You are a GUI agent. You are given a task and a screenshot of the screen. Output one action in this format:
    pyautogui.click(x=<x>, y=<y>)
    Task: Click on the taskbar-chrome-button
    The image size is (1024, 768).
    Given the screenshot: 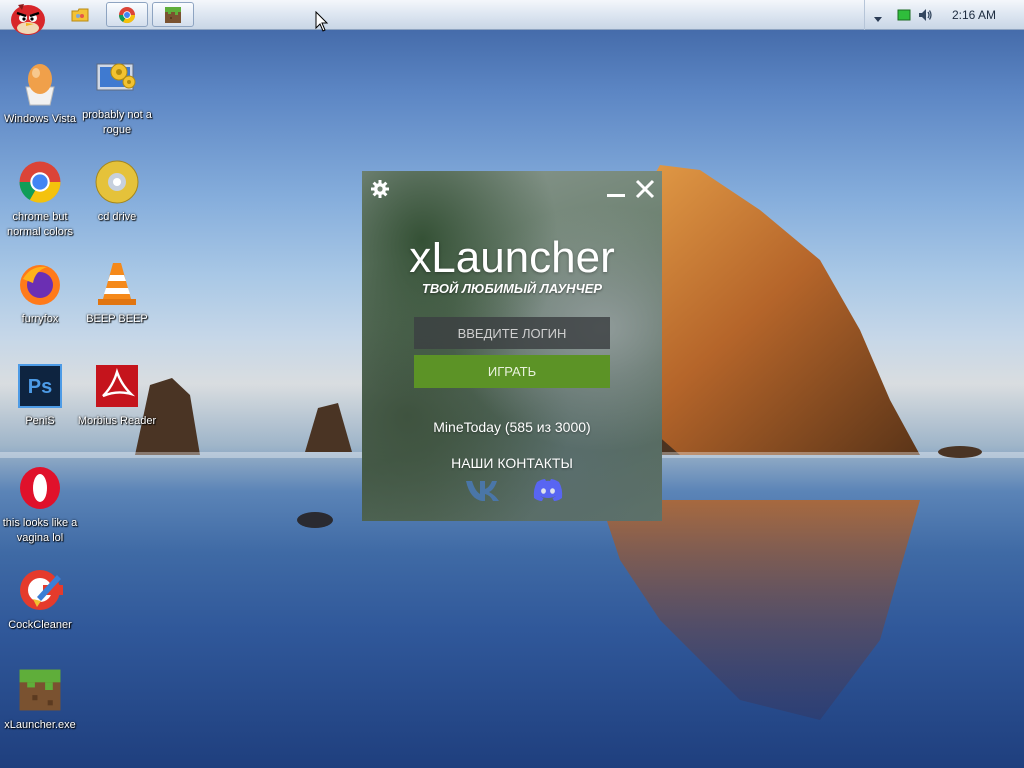 What is the action you would take?
    pyautogui.click(x=127, y=14)
    